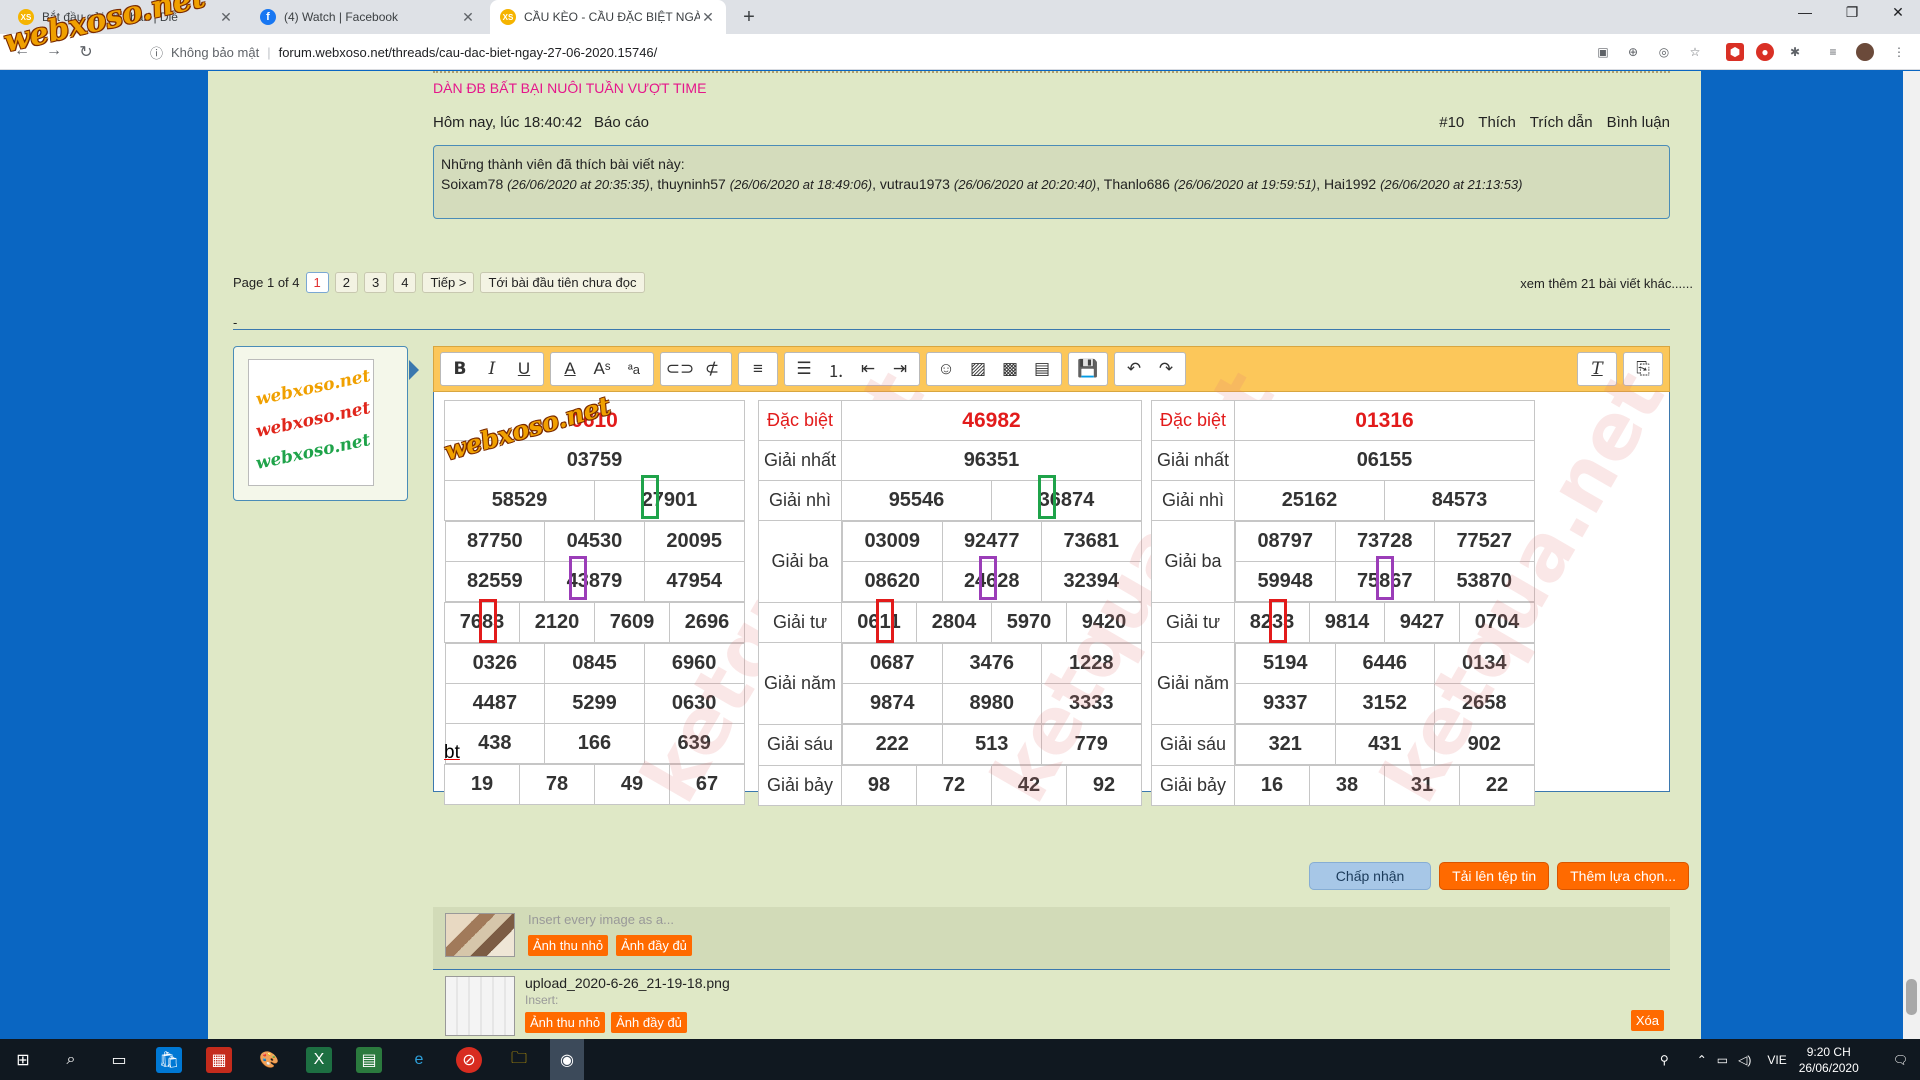 The height and width of the screenshot is (1080, 1920). I want to click on window-close-icon: ✕, so click(1898, 12).